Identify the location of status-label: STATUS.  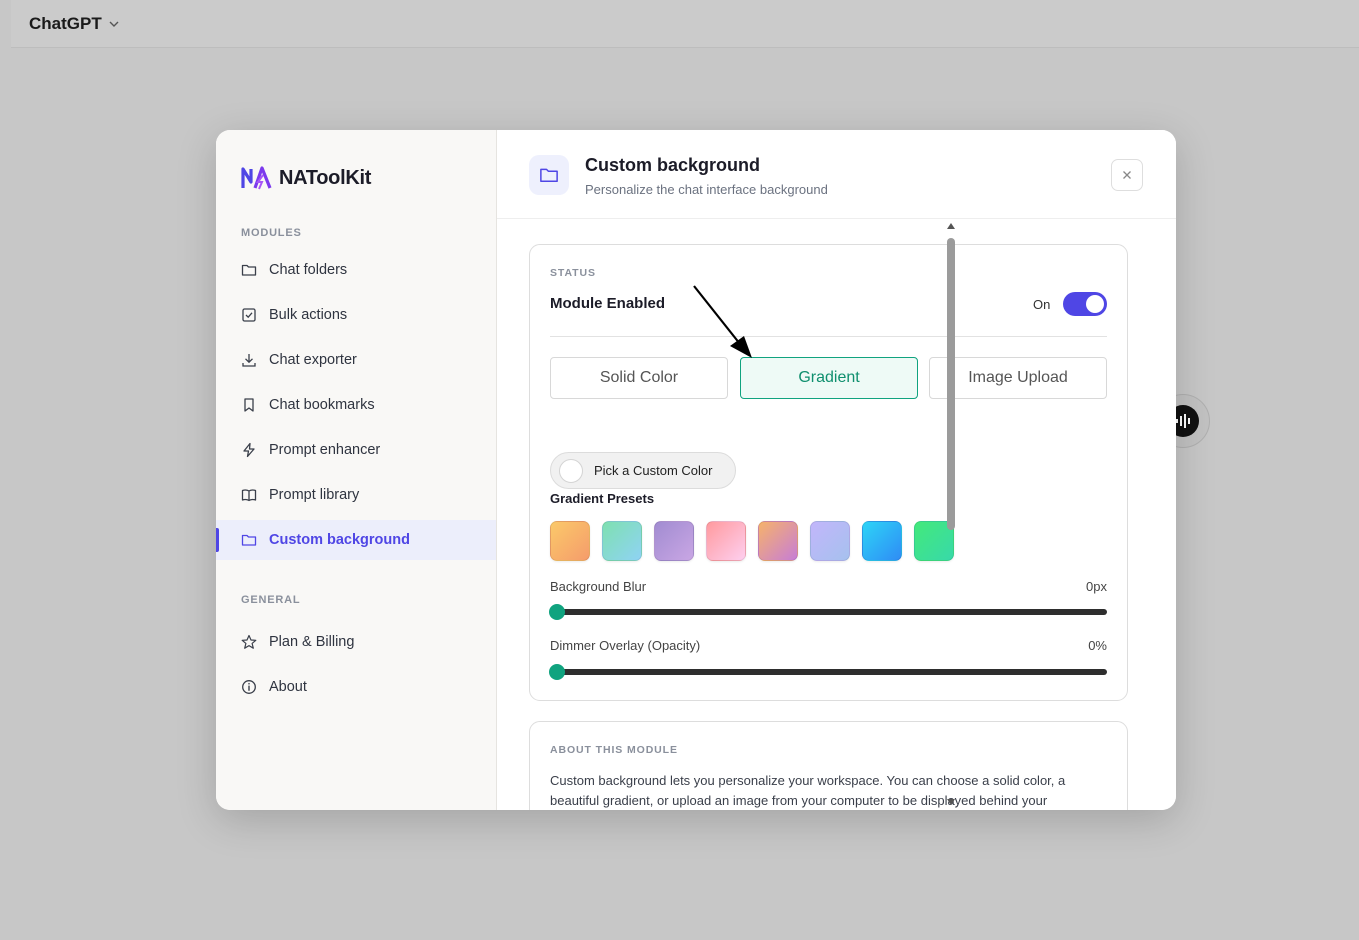
(573, 273).